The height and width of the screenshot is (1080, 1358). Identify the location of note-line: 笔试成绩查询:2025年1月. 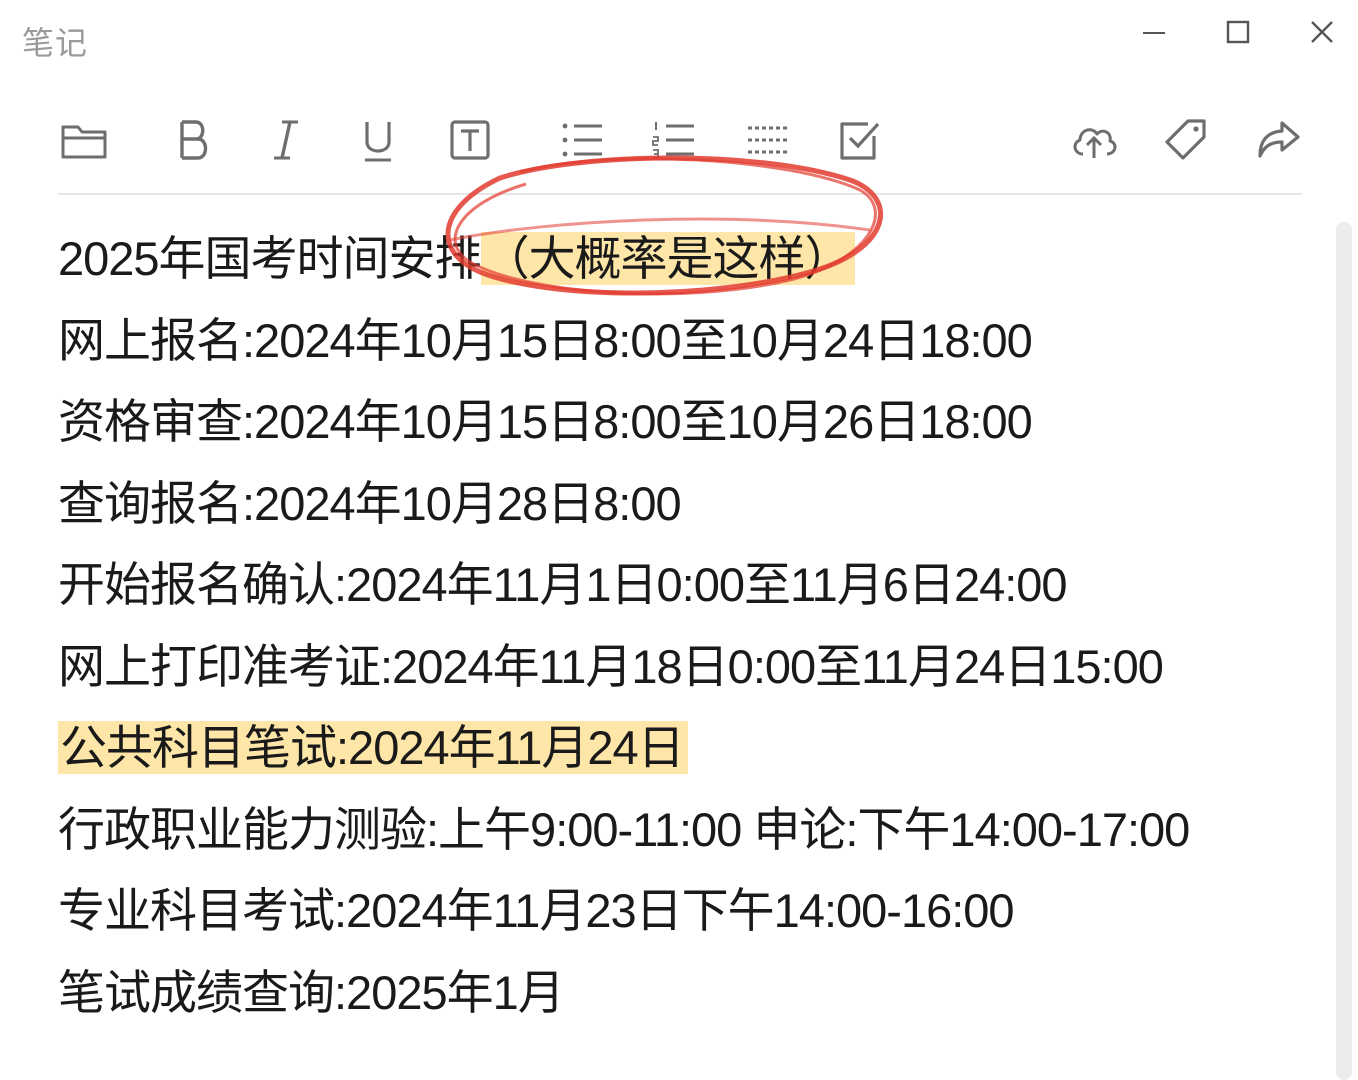
(311, 992).